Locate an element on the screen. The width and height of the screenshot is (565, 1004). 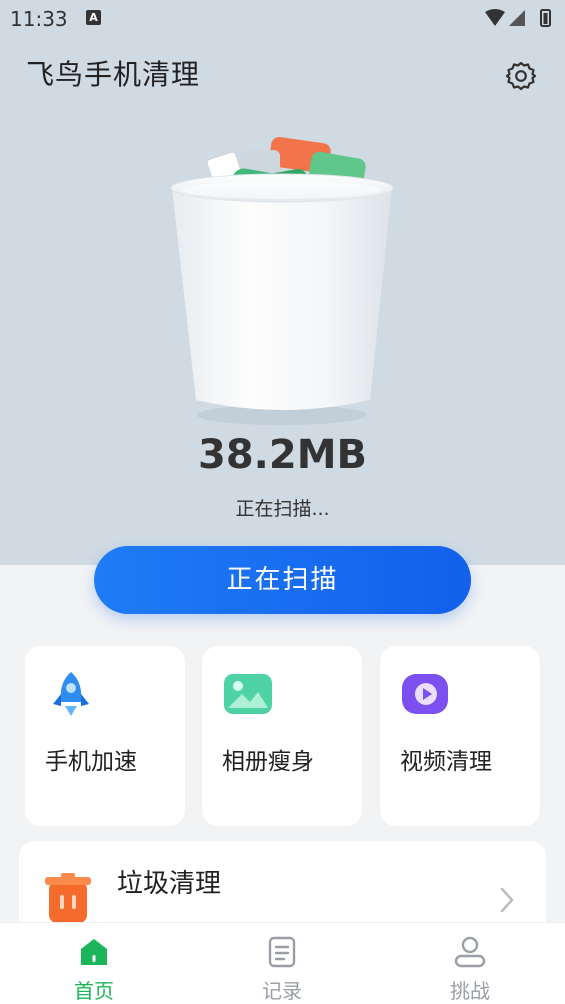
tab-home: 首页 is located at coordinates (94, 963).